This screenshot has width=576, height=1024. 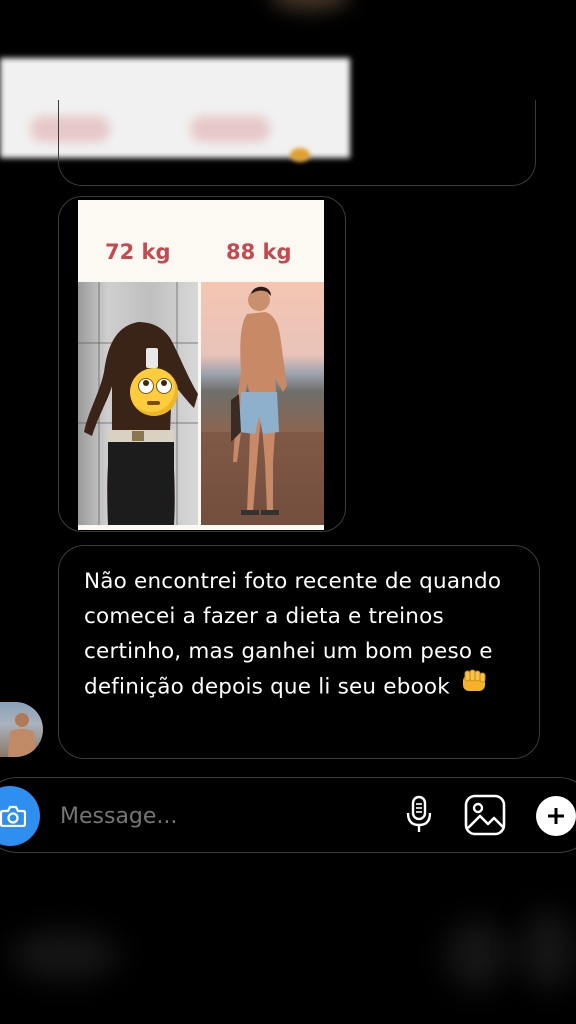 I want to click on after-photo, so click(x=262, y=403).